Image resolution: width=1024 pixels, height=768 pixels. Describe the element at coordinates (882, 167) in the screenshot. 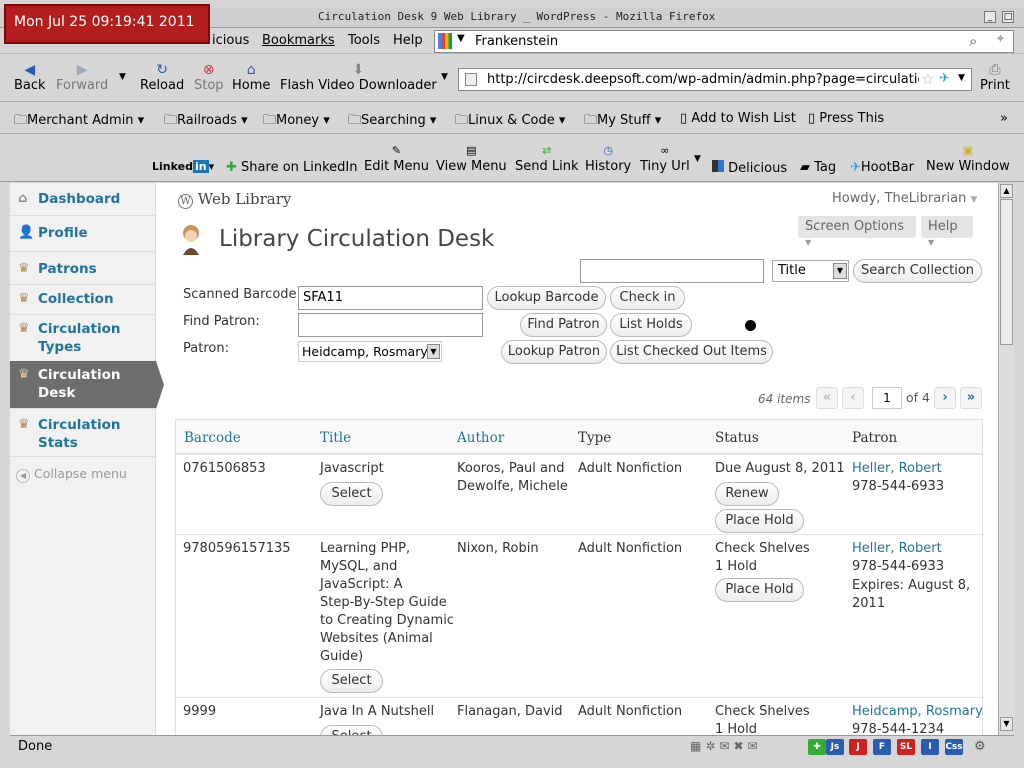

I see `hootbar-button: ✈HootBar` at that location.